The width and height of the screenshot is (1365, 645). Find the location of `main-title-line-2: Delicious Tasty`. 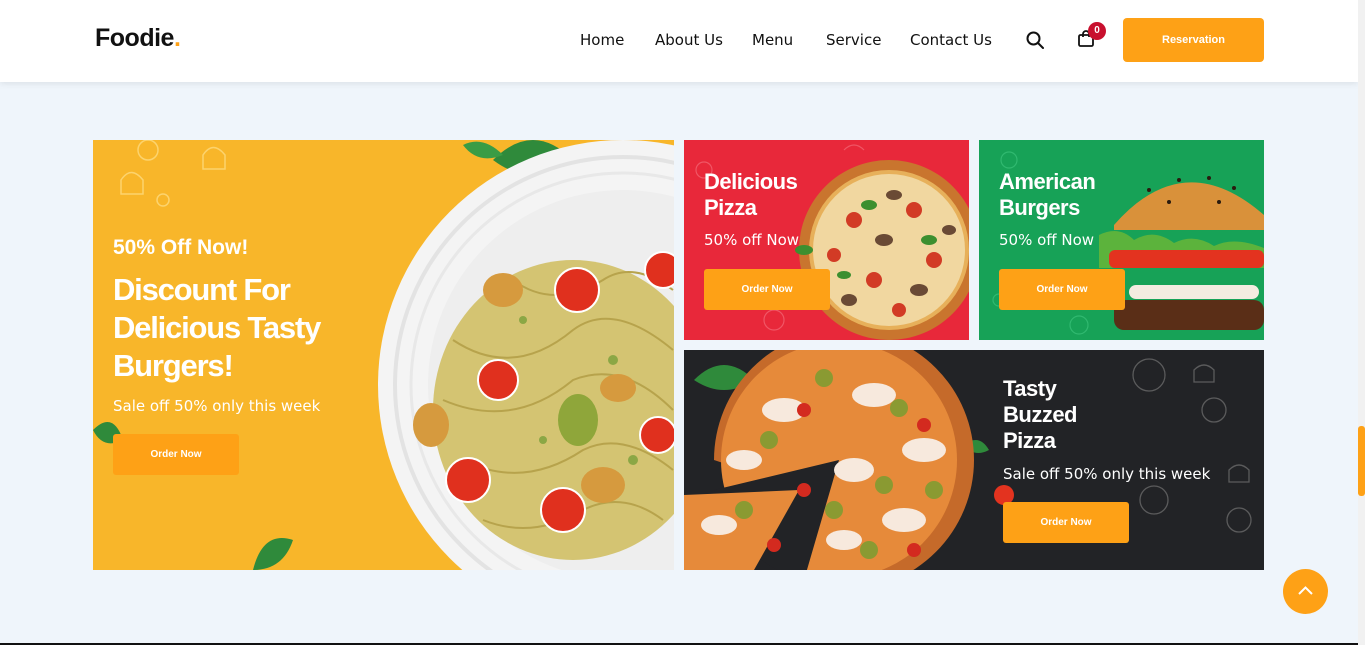

main-title-line-2: Delicious Tasty is located at coordinates (217, 327).